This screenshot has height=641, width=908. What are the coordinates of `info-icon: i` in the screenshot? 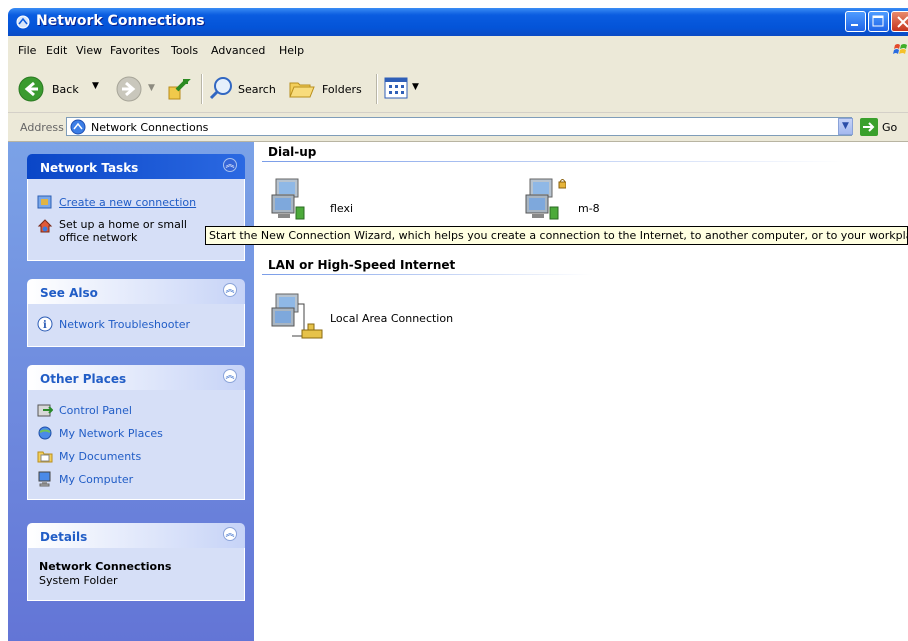 It's located at (45, 324).